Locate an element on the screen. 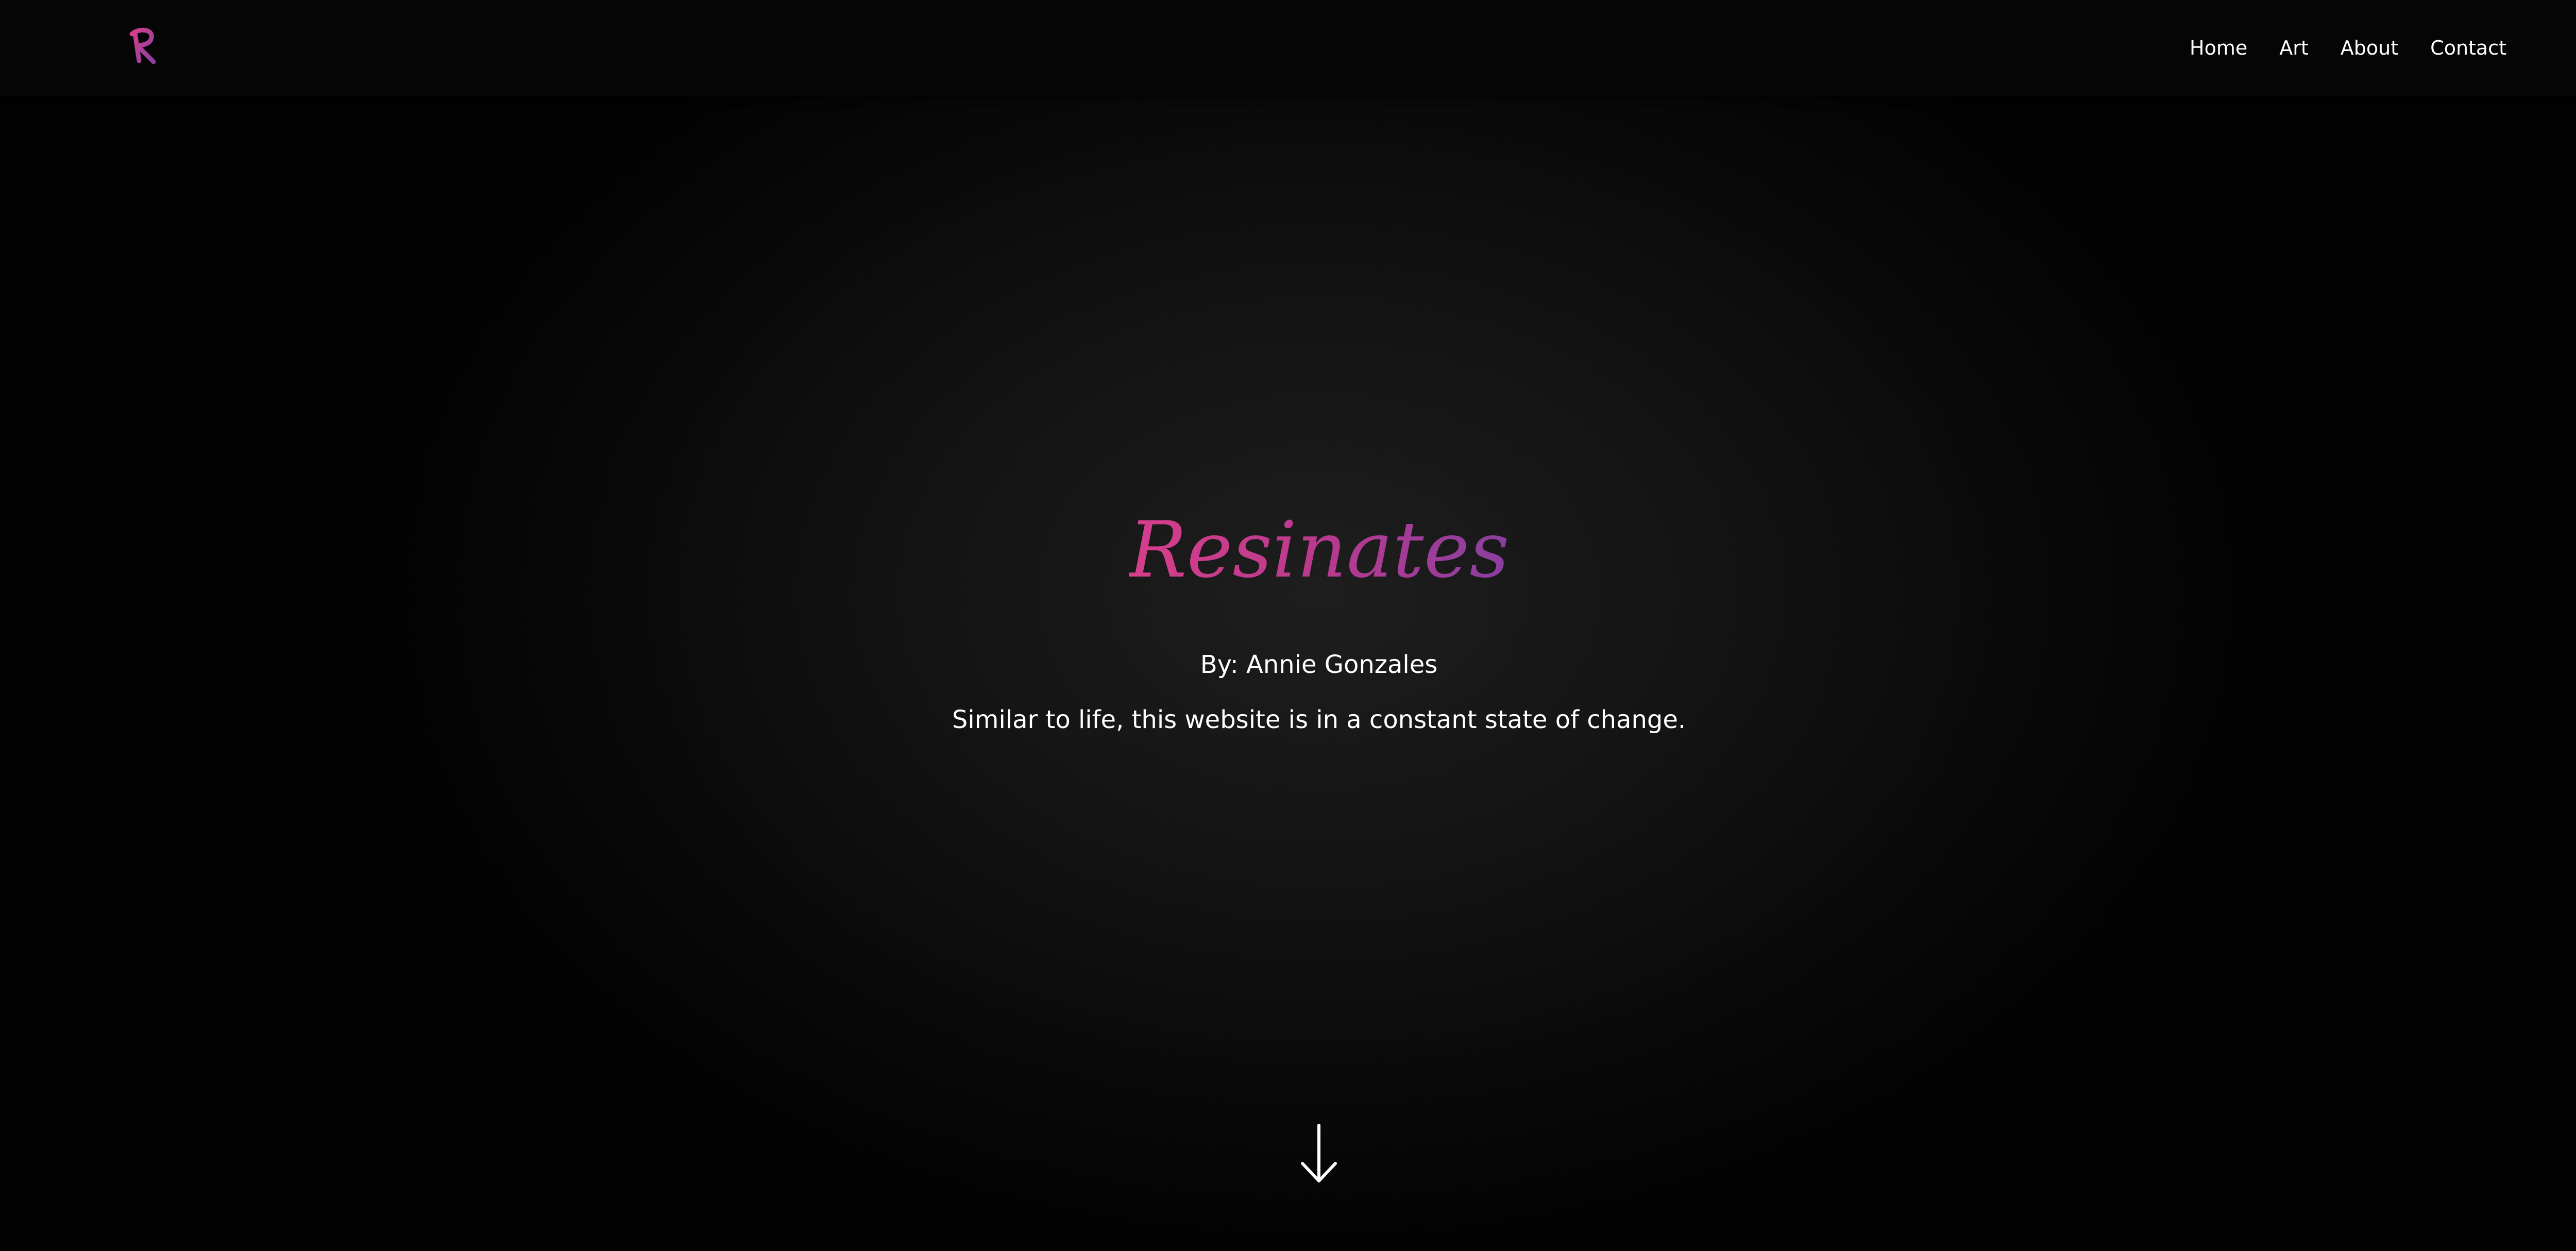 Image resolution: width=2576 pixels, height=1251 pixels. navbar: Home Art About Contact is located at coordinates (1288, 48).